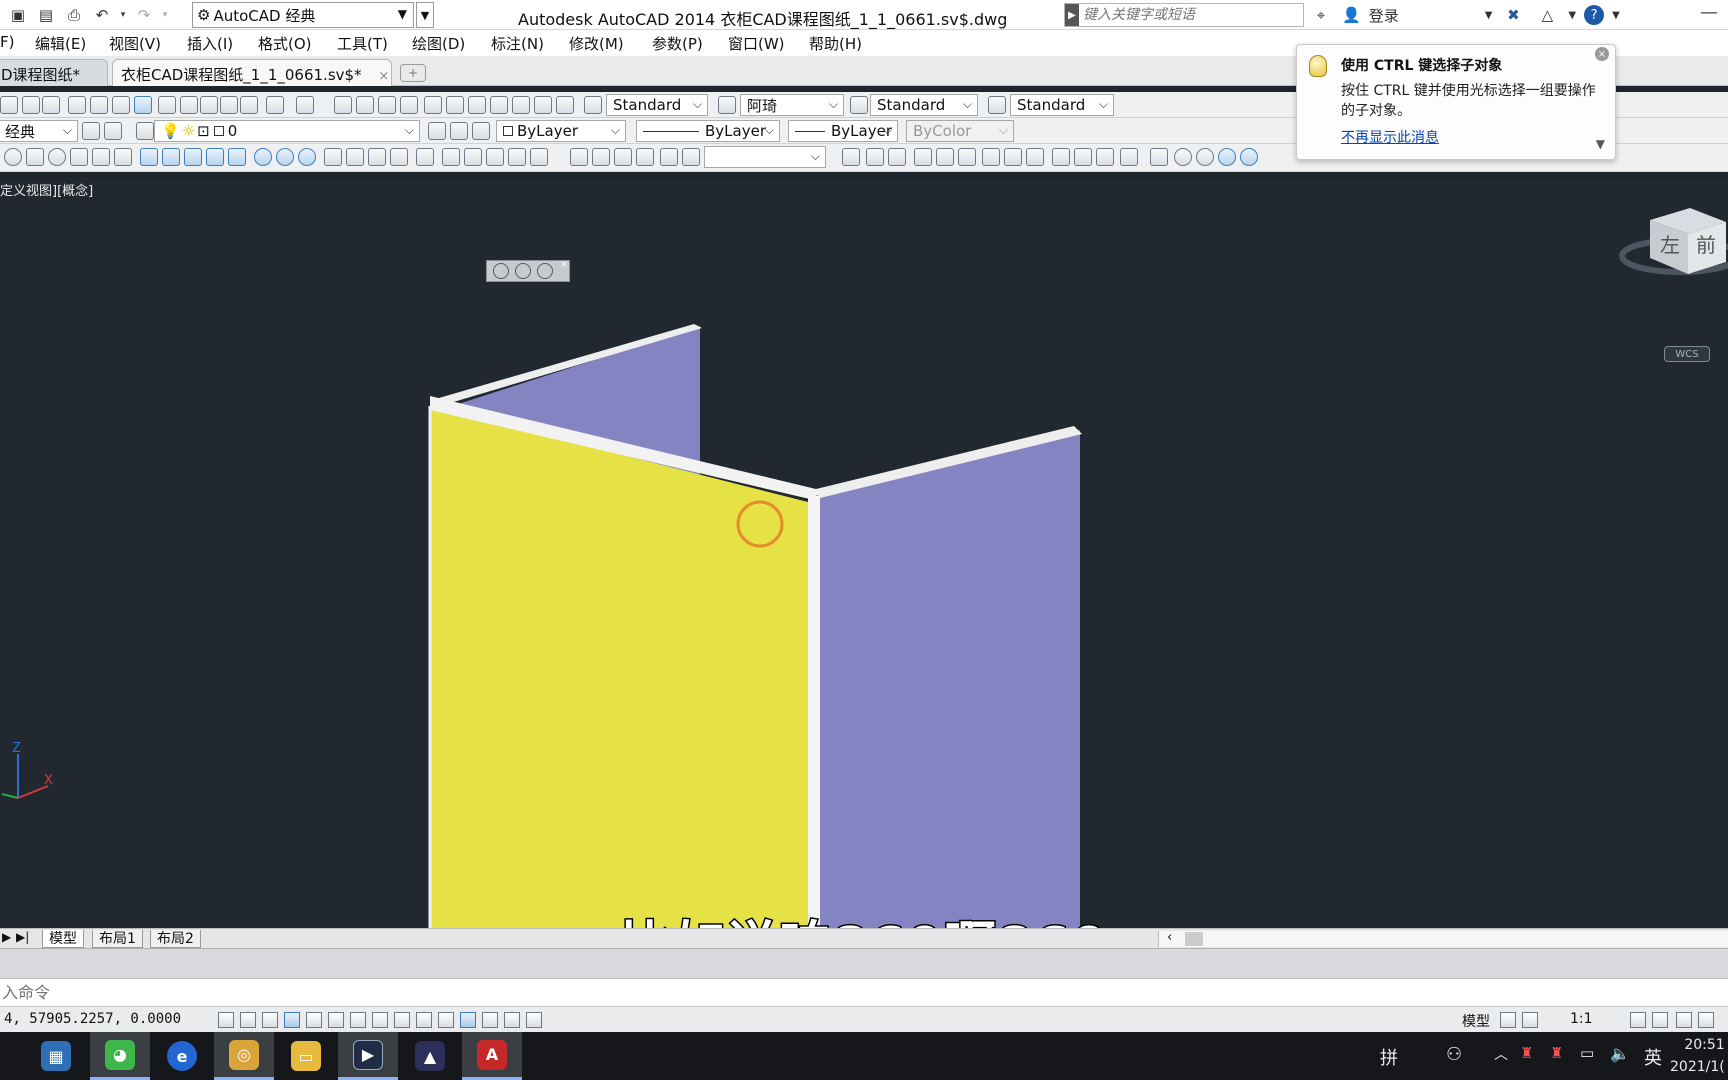 The image size is (1728, 1080). What do you see at coordinates (1501, 1054) in the screenshot?
I see `tray-expand-icon: ︿` at bounding box center [1501, 1054].